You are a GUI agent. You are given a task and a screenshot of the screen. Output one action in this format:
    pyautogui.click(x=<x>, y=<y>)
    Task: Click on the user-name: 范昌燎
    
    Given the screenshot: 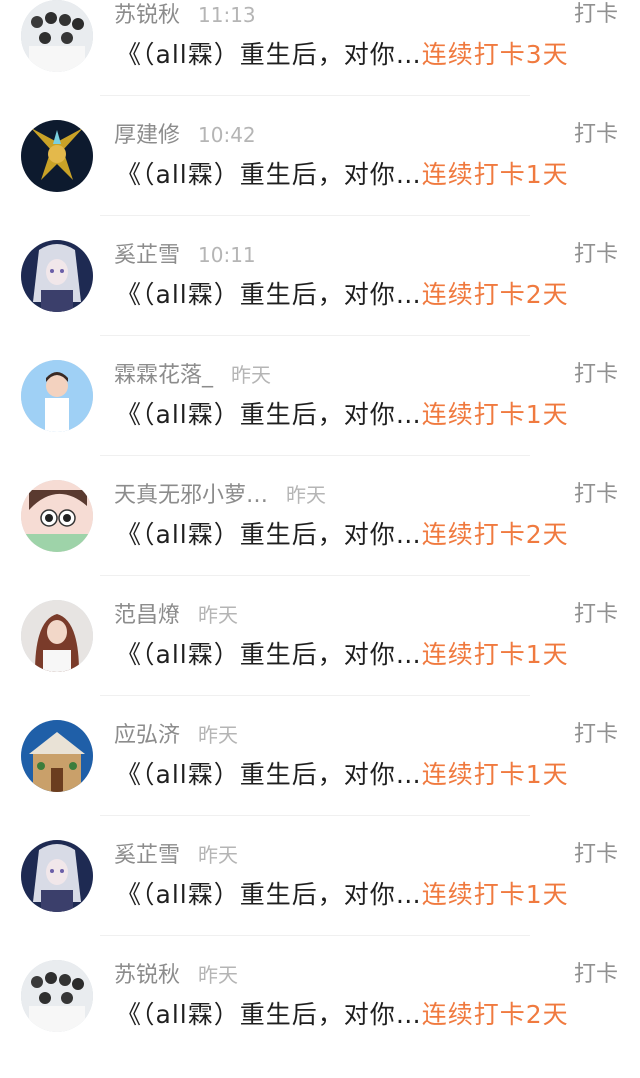 What is the action you would take?
    pyautogui.click(x=147, y=615)
    